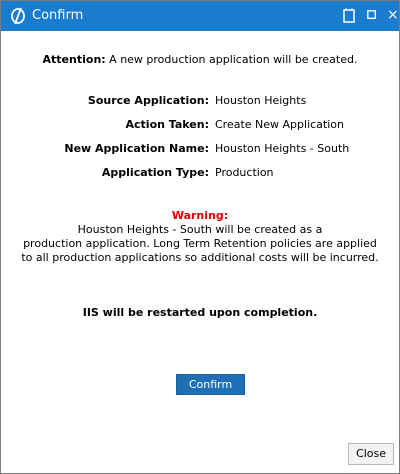 Image resolution: width=400 pixels, height=474 pixels. Describe the element at coordinates (282, 148) in the screenshot. I see `detail-value: Houston Heights - South` at that location.